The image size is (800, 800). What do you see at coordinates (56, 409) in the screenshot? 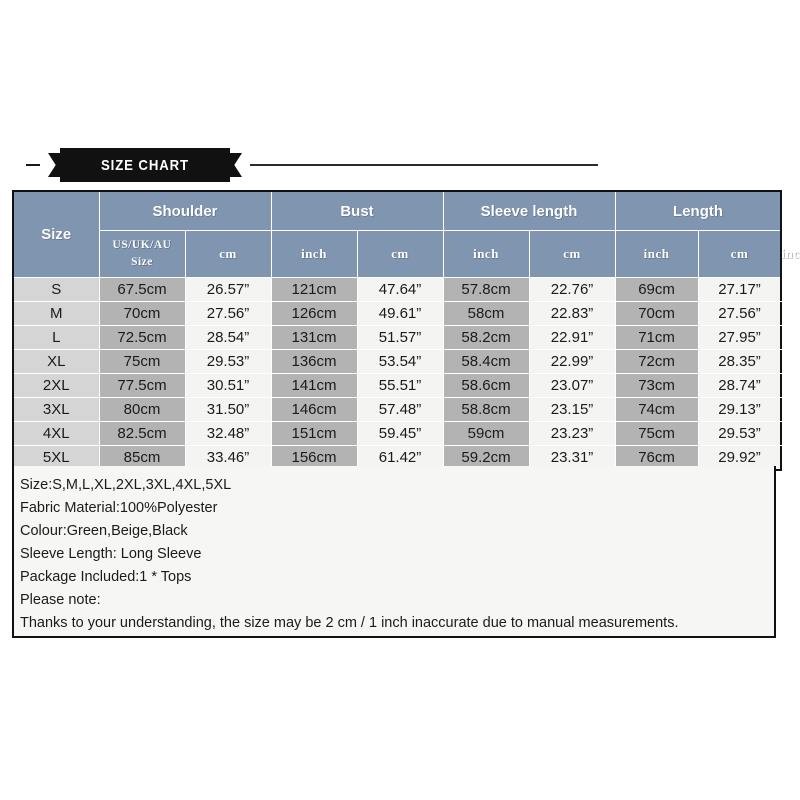
I see `cell-size: 3XL` at bounding box center [56, 409].